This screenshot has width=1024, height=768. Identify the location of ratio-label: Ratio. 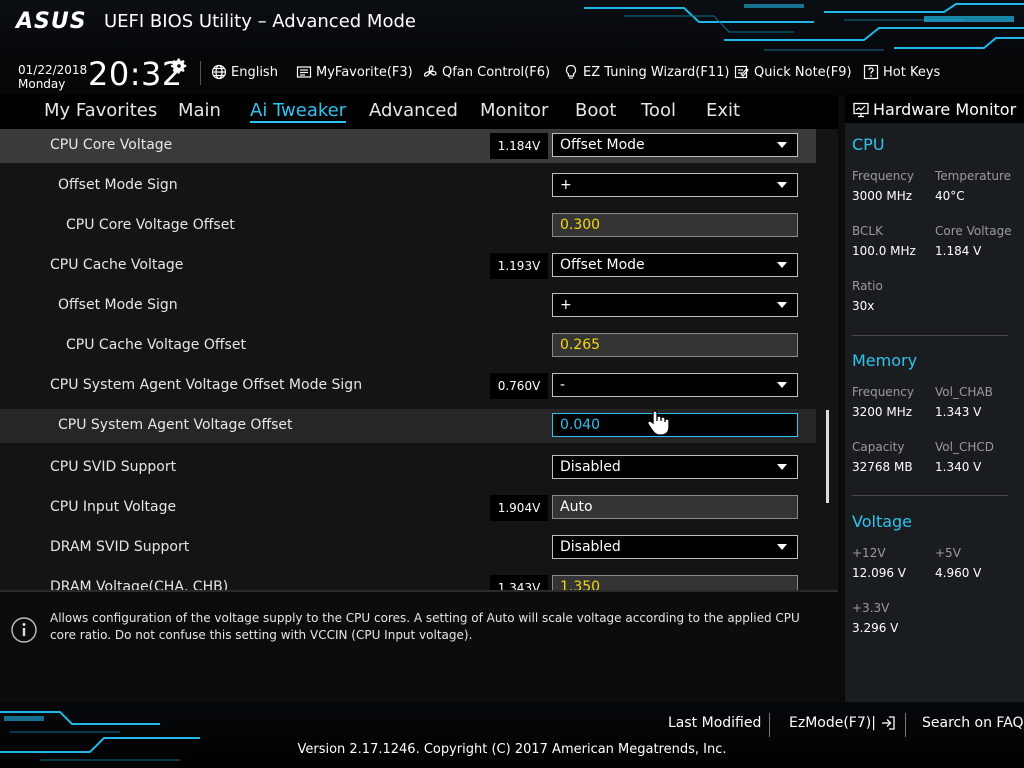
(867, 286).